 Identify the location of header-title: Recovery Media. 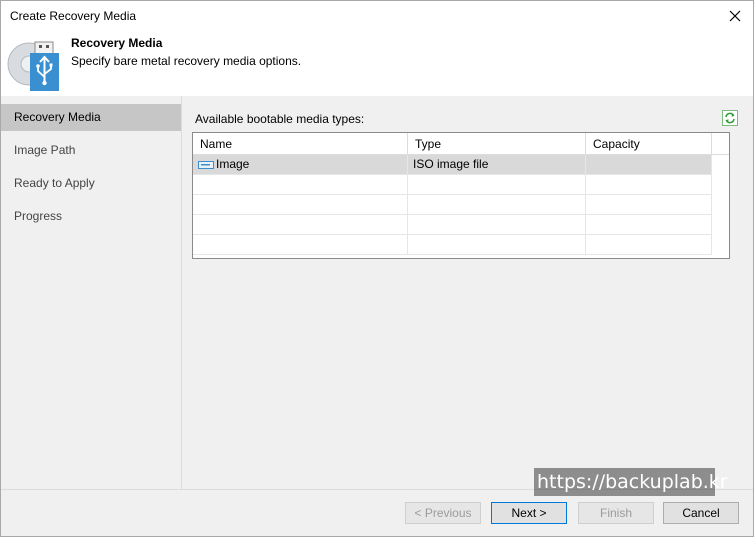
(117, 43).